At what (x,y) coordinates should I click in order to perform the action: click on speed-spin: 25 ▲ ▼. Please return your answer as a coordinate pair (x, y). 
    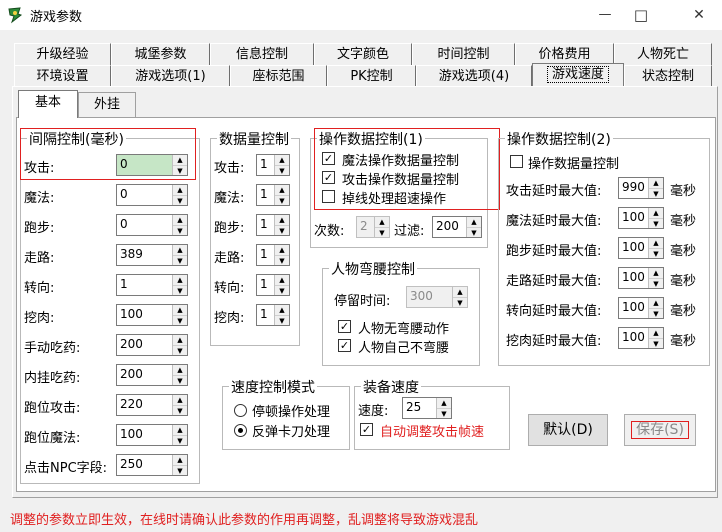
    Looking at the image, I should click on (427, 408).